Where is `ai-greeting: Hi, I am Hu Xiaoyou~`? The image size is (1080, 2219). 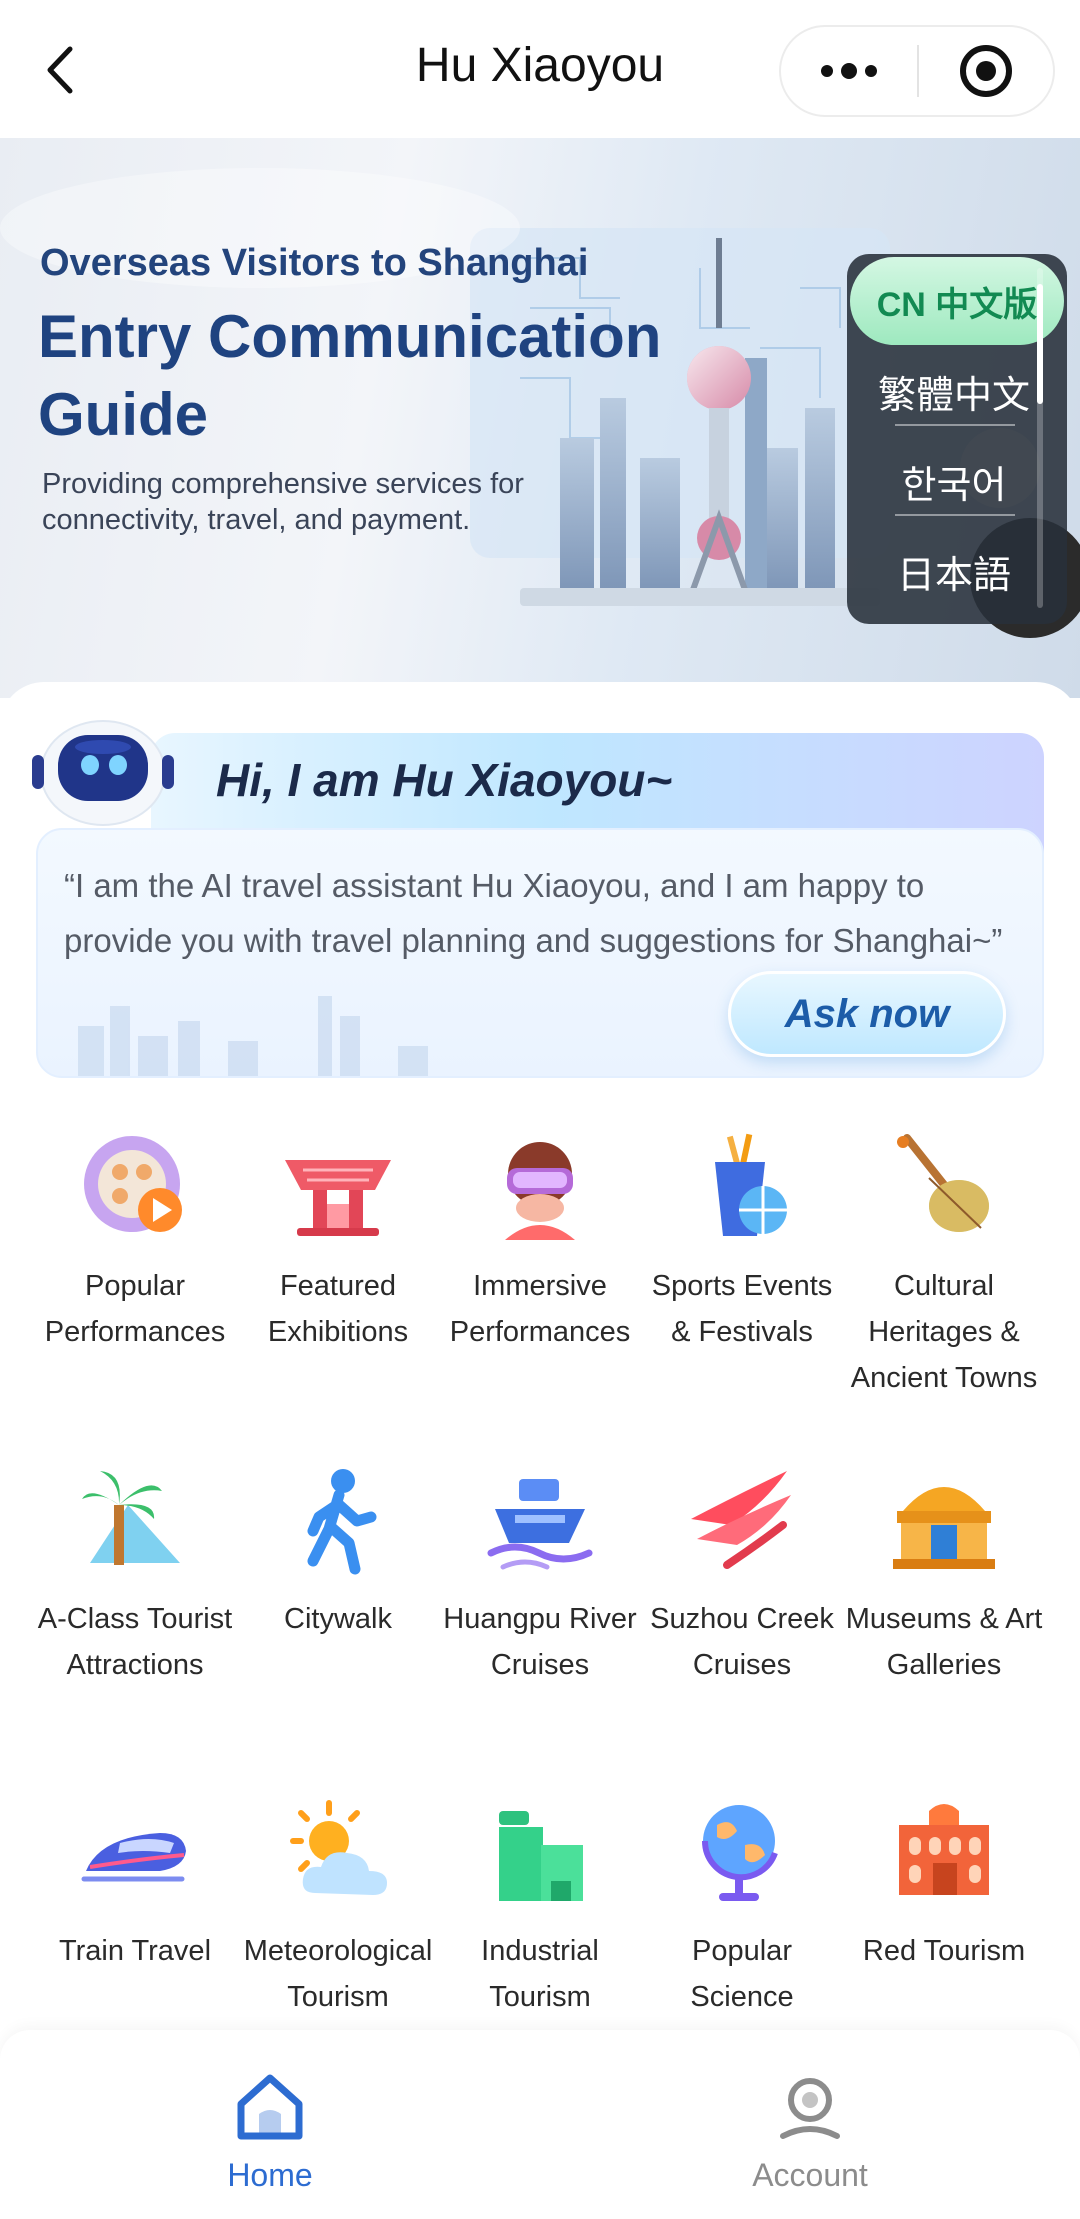 ai-greeting: Hi, I am Hu Xiaoyou~ is located at coordinates (444, 780).